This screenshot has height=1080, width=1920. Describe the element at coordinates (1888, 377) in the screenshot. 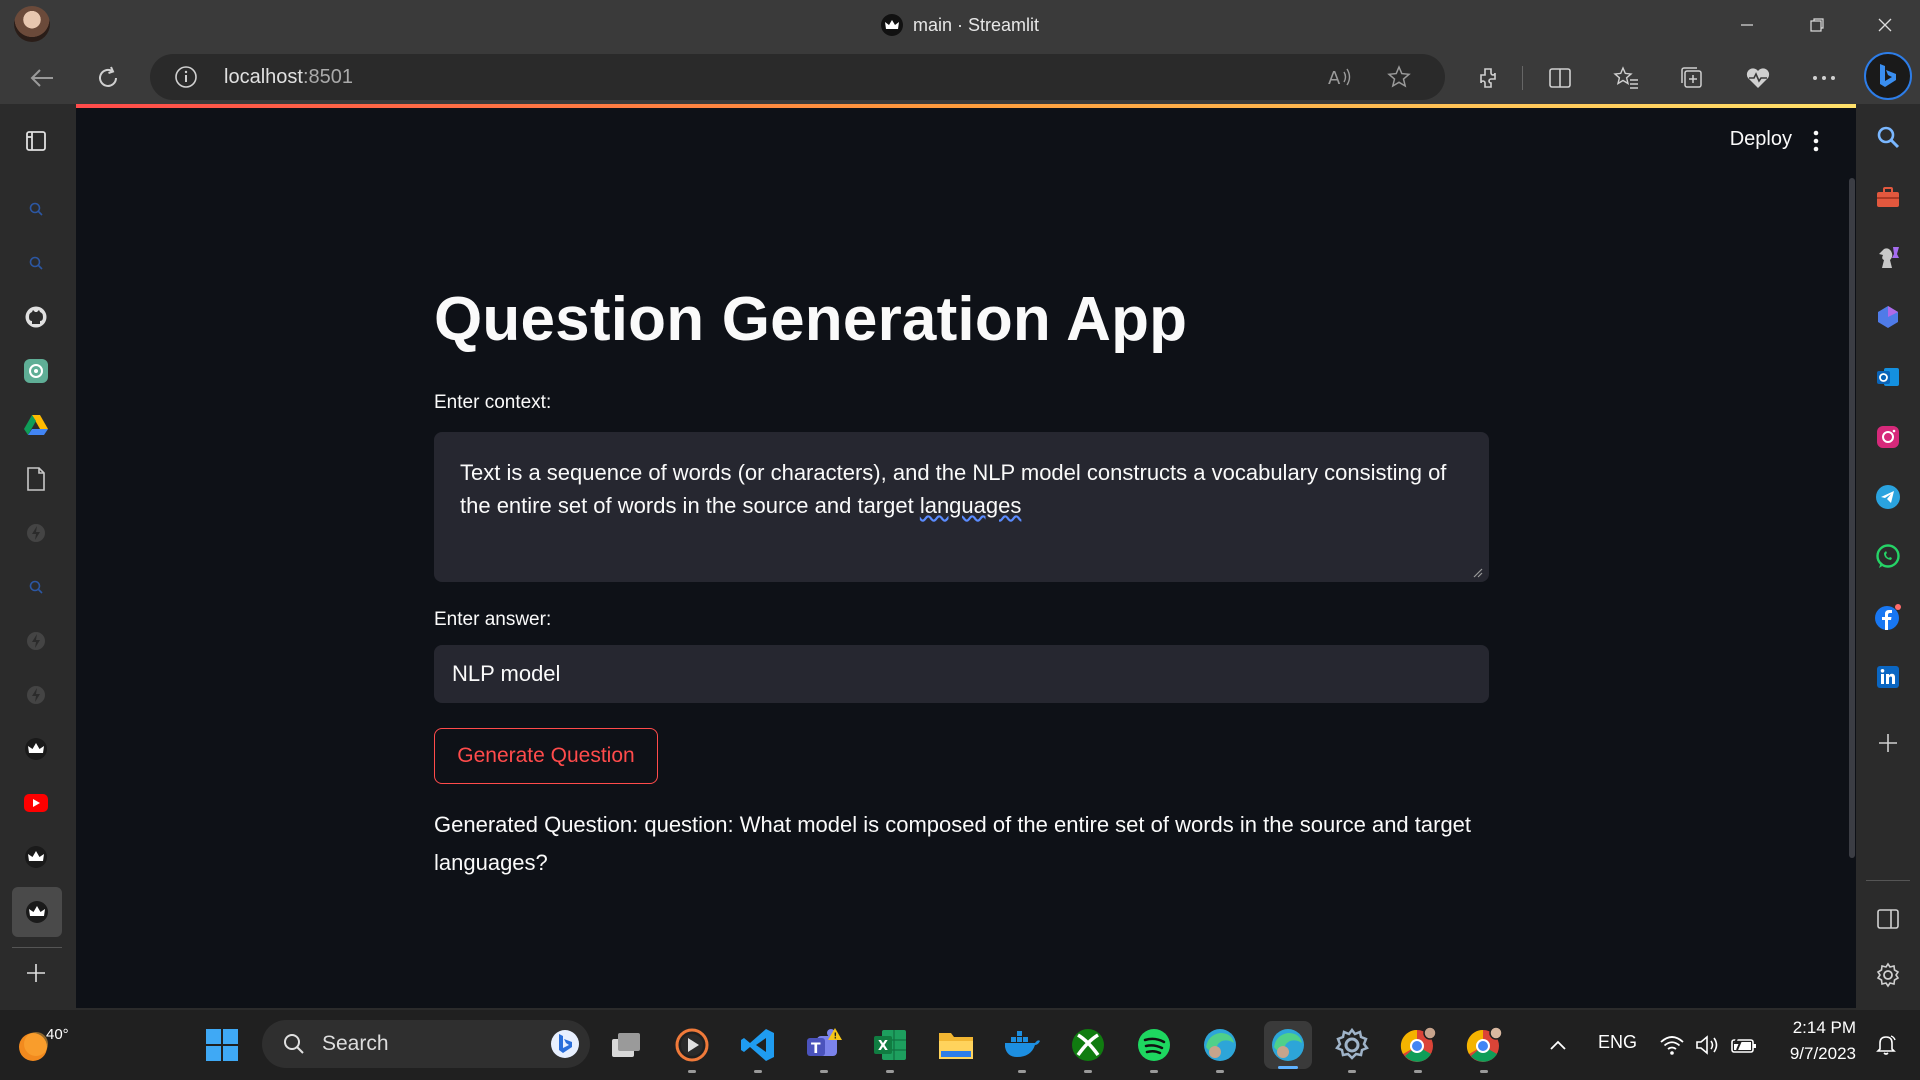

I see `outlook-icon` at that location.